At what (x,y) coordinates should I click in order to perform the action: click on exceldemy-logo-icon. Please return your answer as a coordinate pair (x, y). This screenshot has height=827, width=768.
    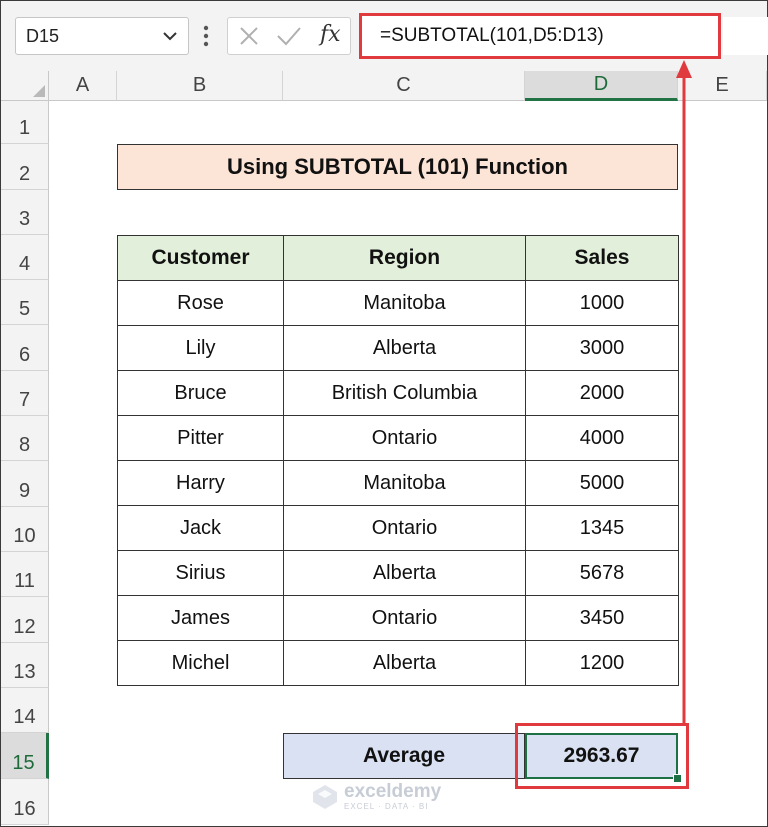
    Looking at the image, I should click on (325, 796).